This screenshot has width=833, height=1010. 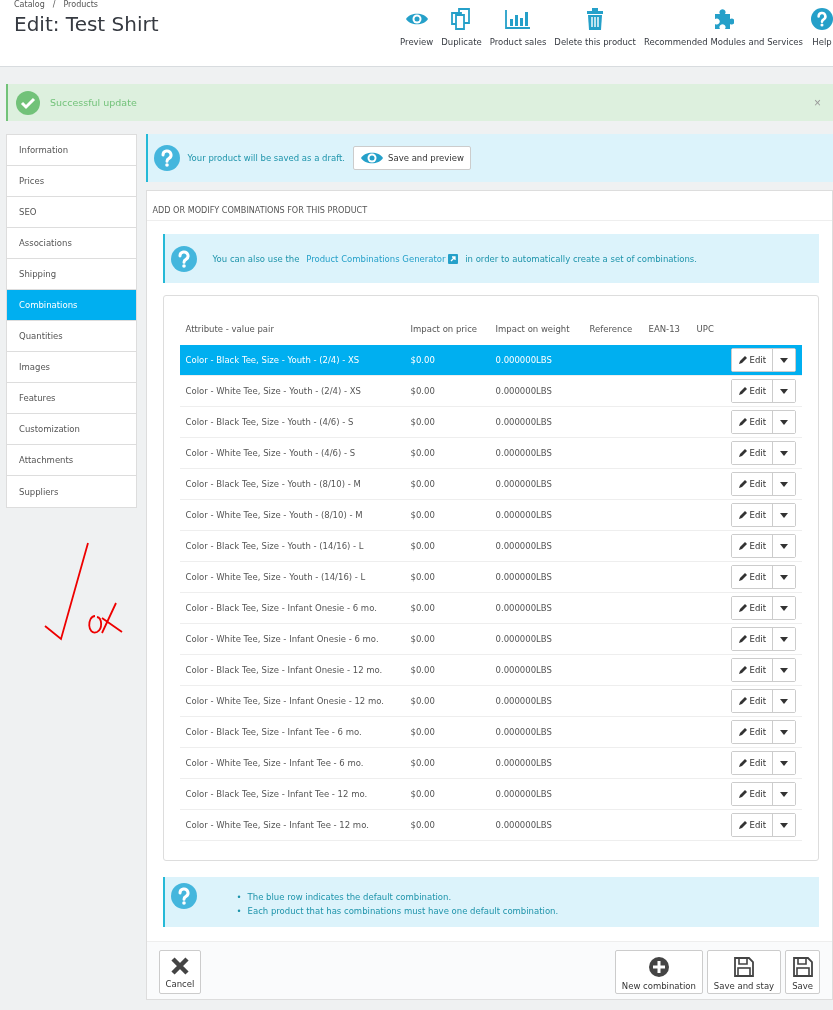 What do you see at coordinates (744, 972) in the screenshot?
I see `footer-button: Save and stay` at bounding box center [744, 972].